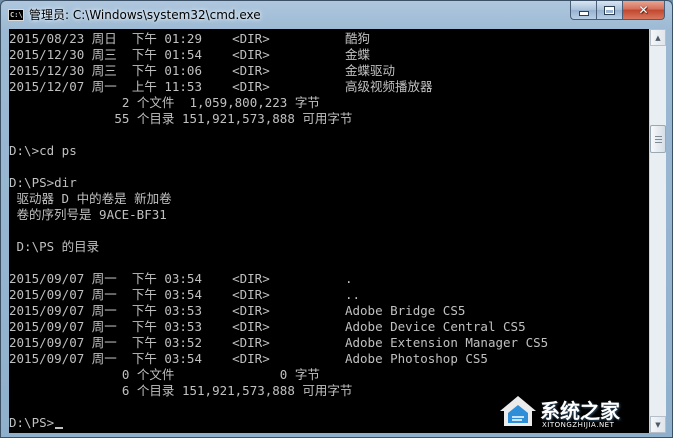 This screenshot has height=438, width=673. Describe the element at coordinates (164, 374) in the screenshot. I see `console-line: 0 个文件 0 字节` at that location.